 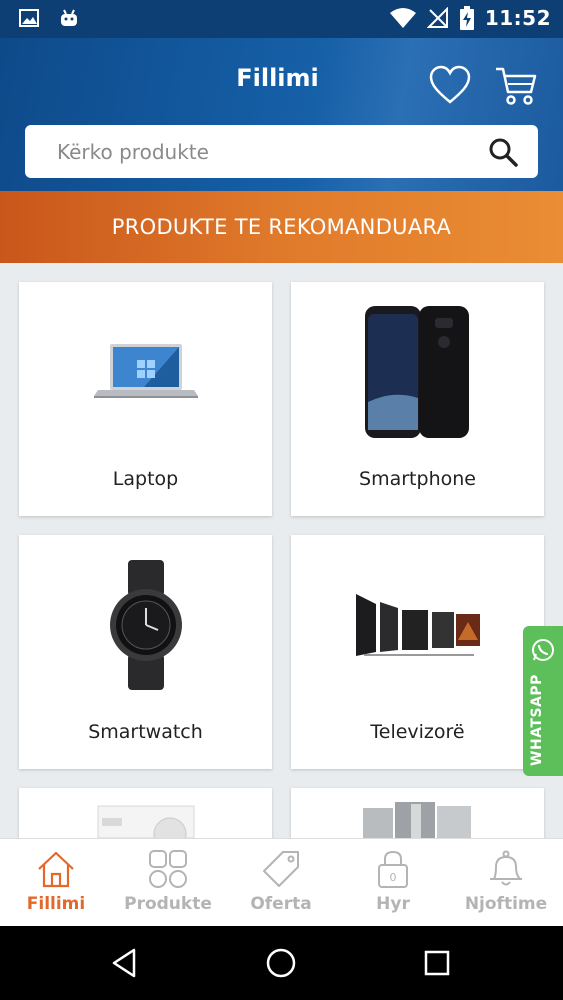 I want to click on lock-icon: 0, so click(x=393, y=869).